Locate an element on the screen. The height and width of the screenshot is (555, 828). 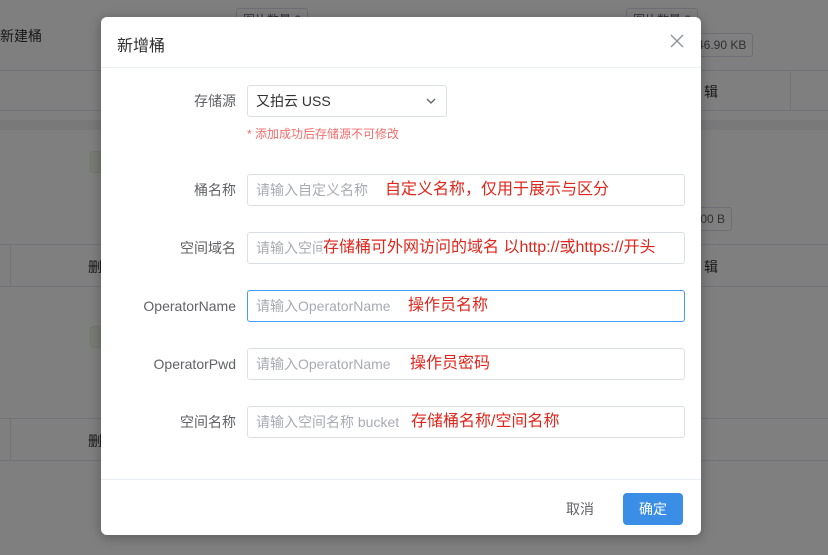
bucket-name-placeholder: 请输入自定义名称 is located at coordinates (312, 190).